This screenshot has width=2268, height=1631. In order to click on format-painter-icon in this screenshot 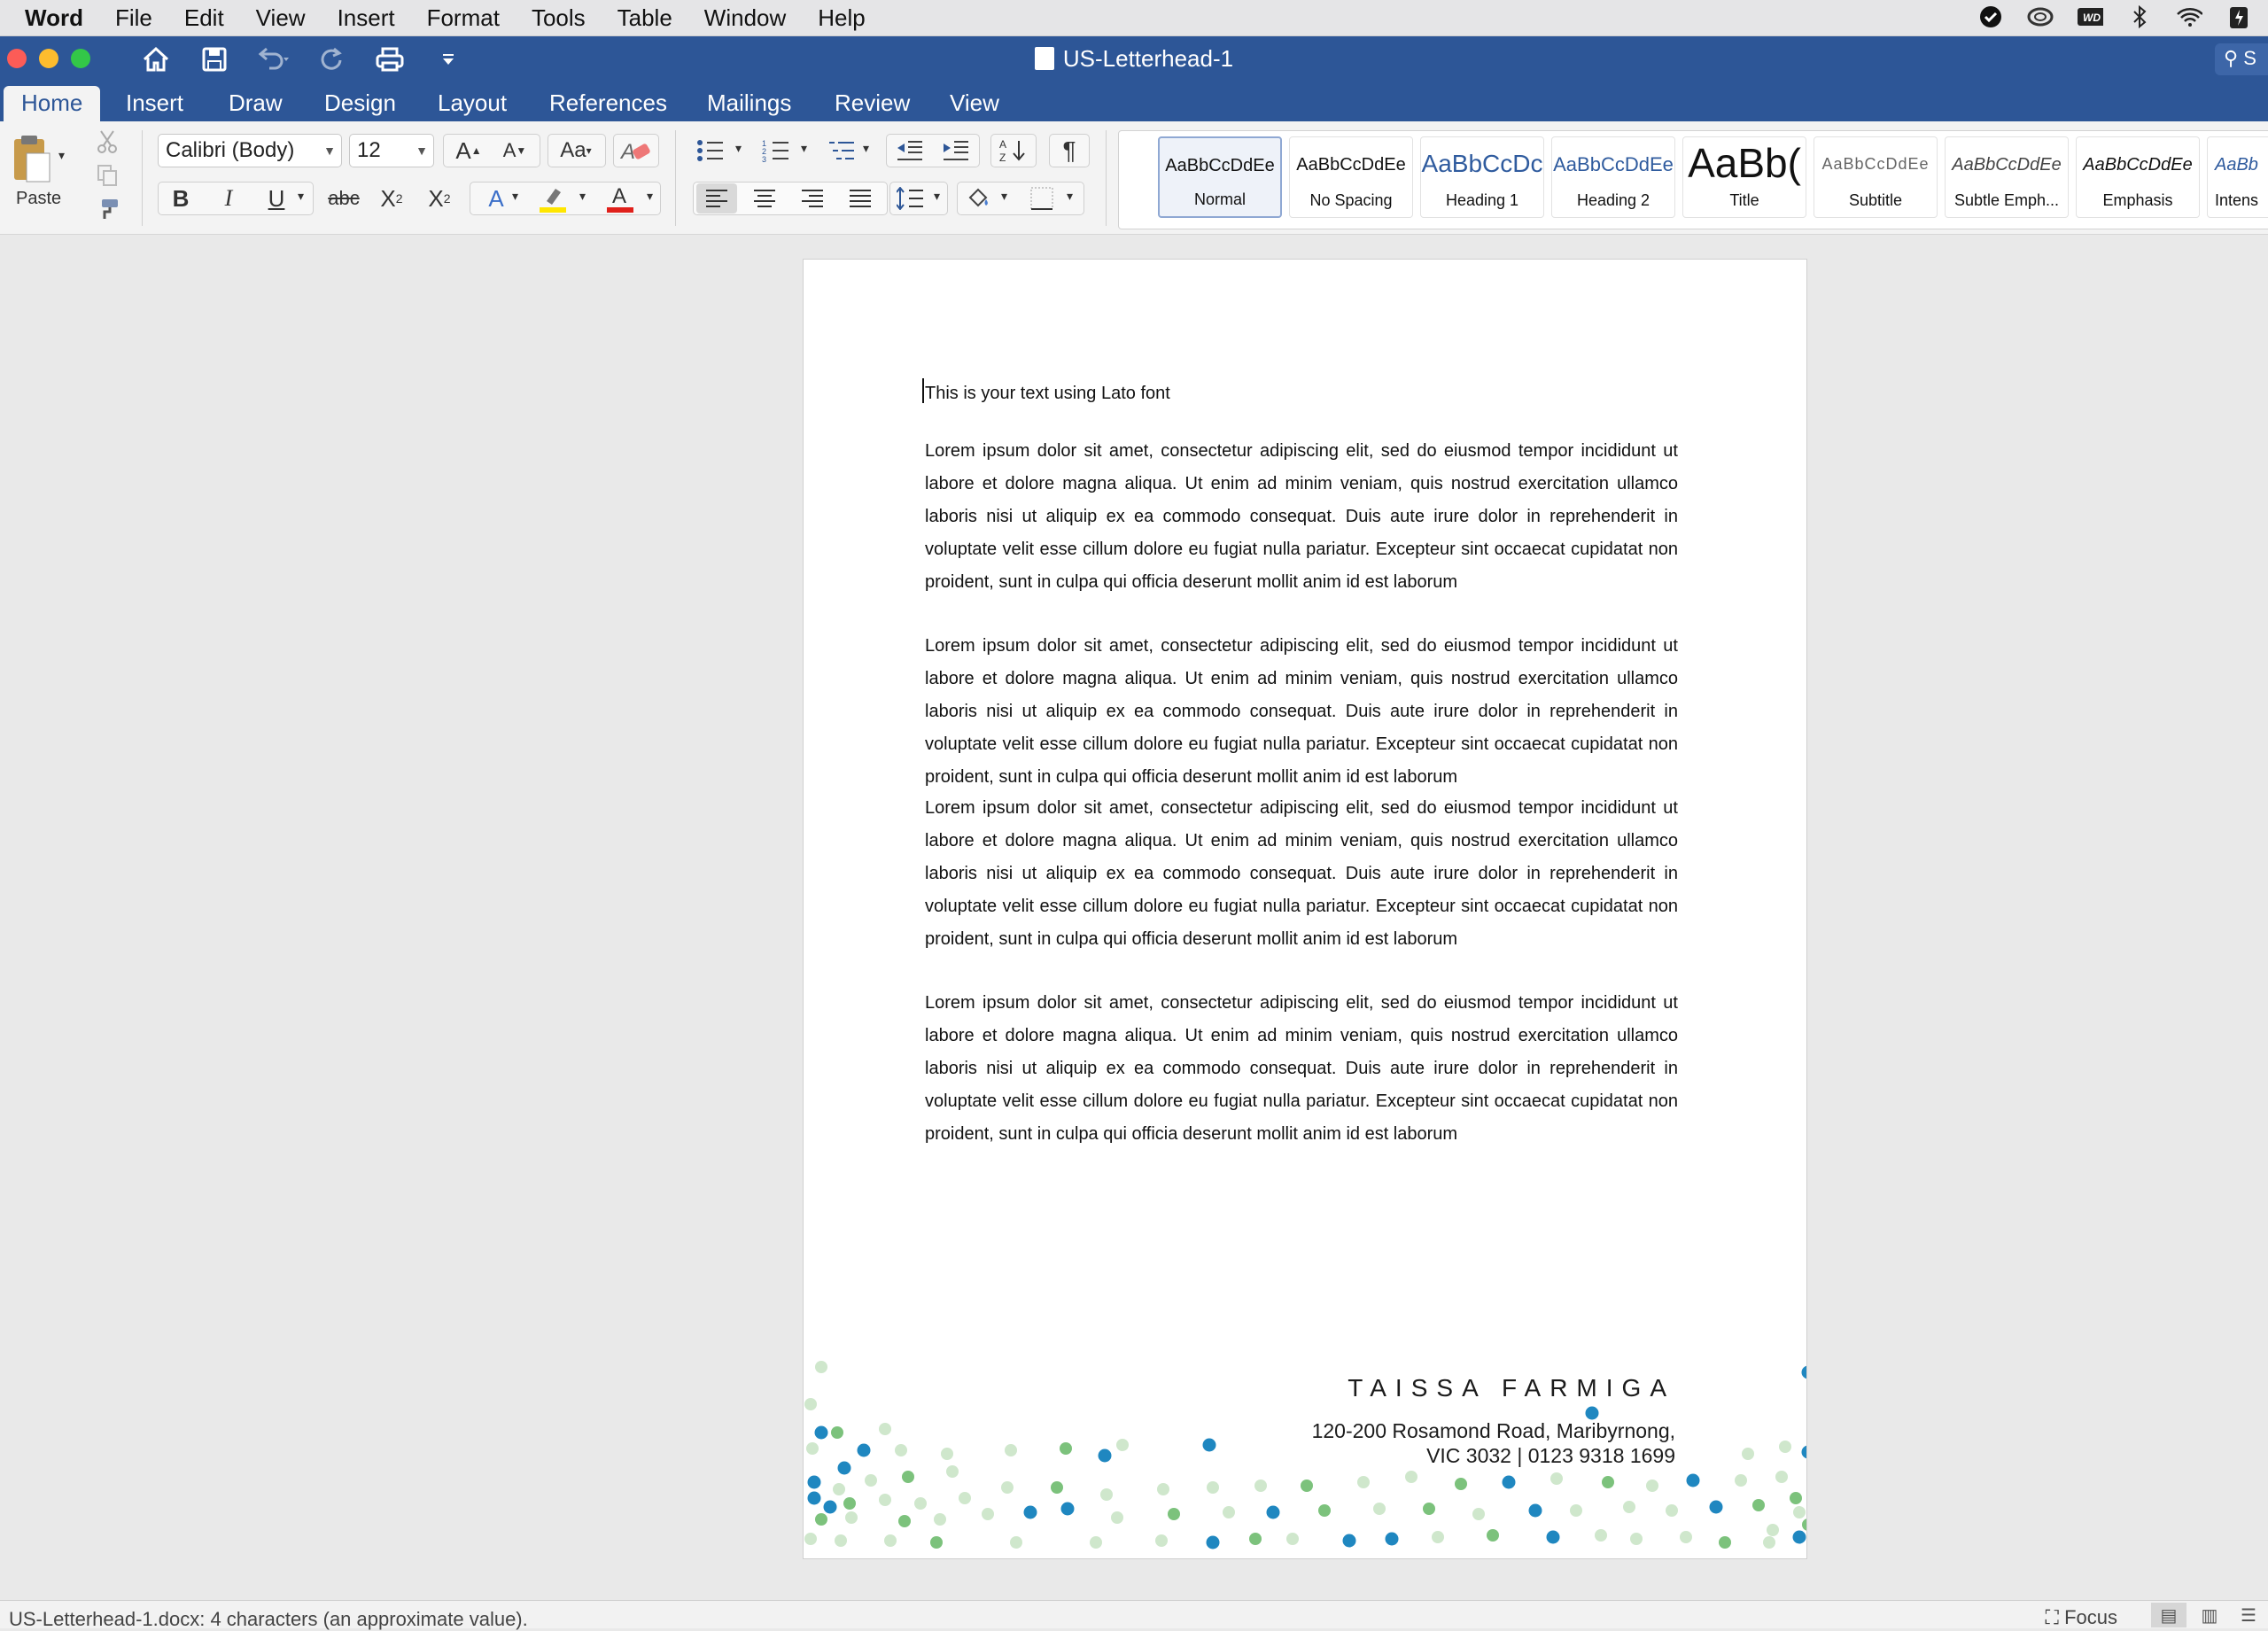, I will do `click(107, 209)`.